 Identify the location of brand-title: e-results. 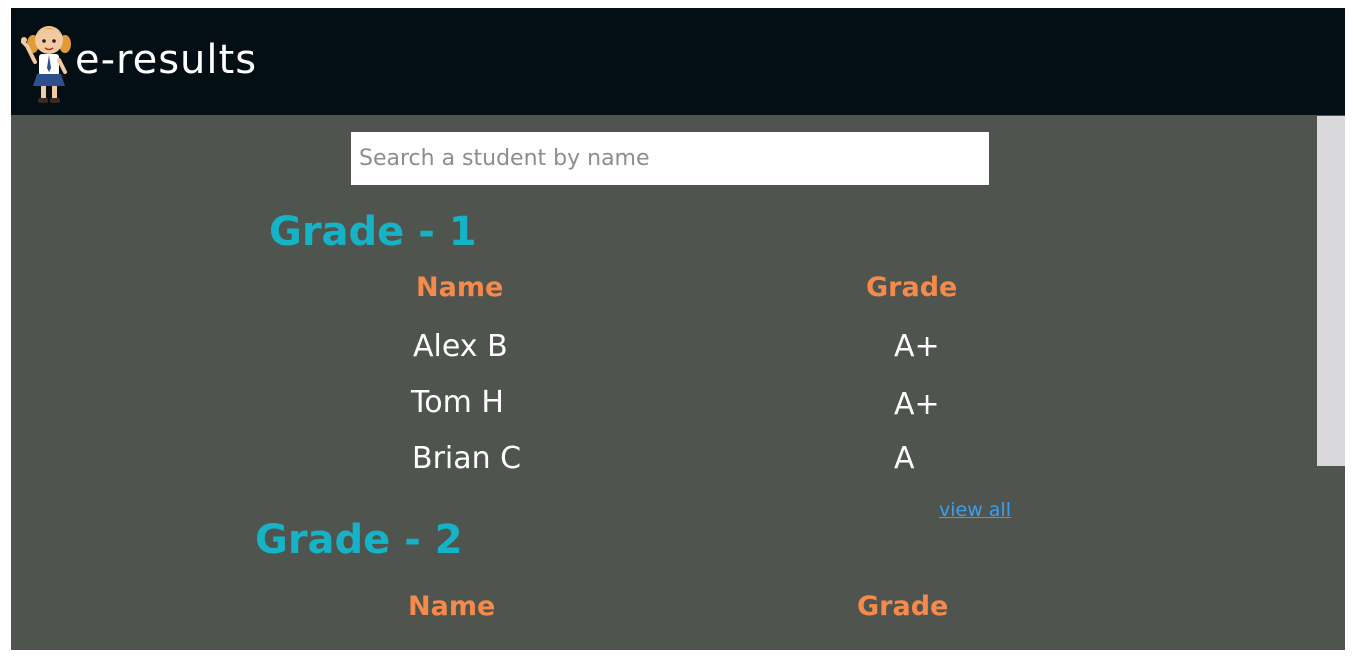
(166, 60).